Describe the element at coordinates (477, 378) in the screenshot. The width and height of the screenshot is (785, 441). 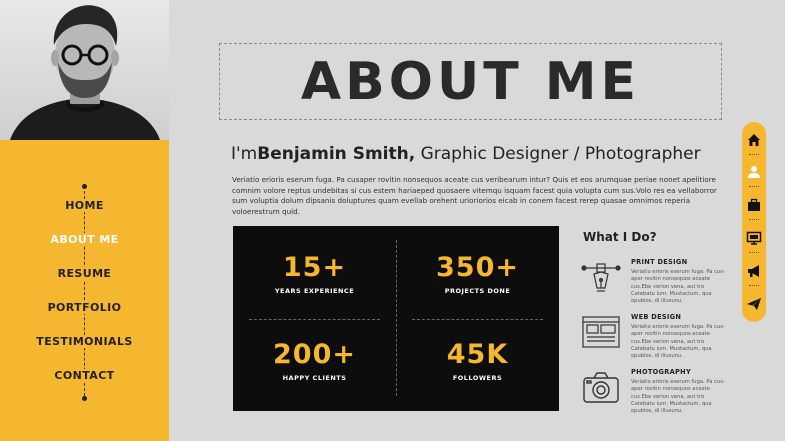
I see `stat-label: FOLLOWERS` at that location.